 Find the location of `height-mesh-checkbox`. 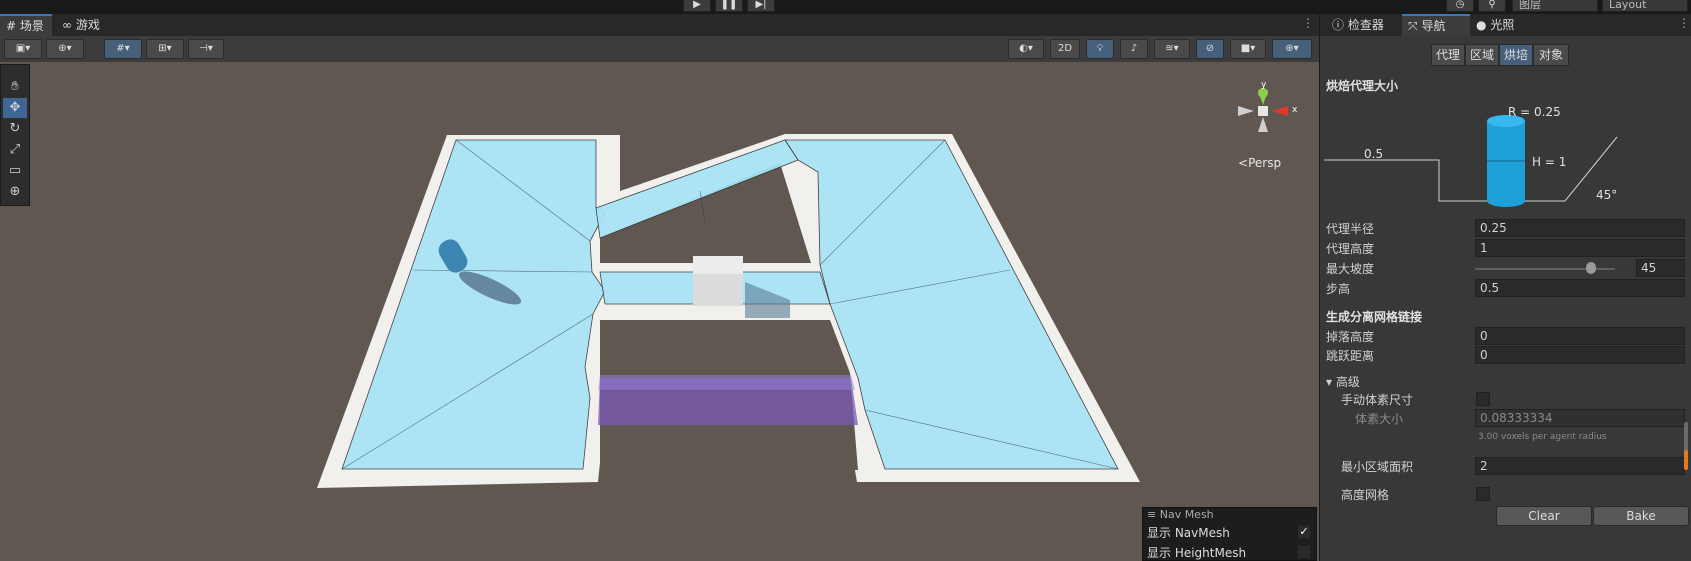

height-mesh-checkbox is located at coordinates (1483, 494).